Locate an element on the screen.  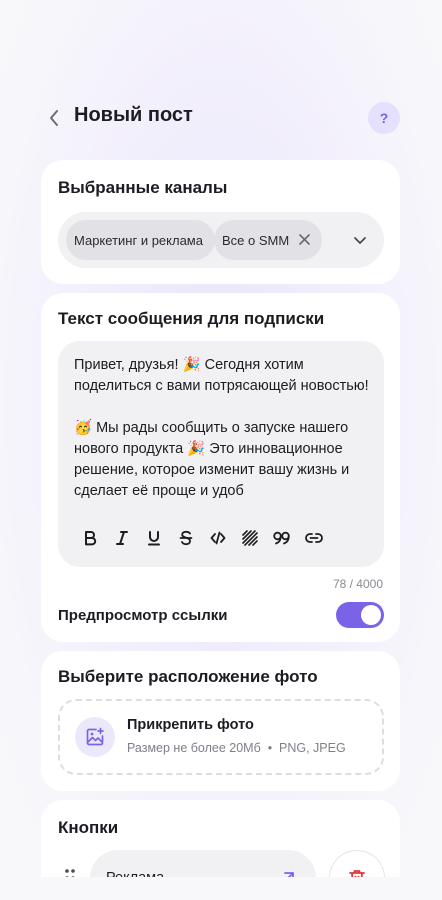
add-image-icon is located at coordinates (95, 737).